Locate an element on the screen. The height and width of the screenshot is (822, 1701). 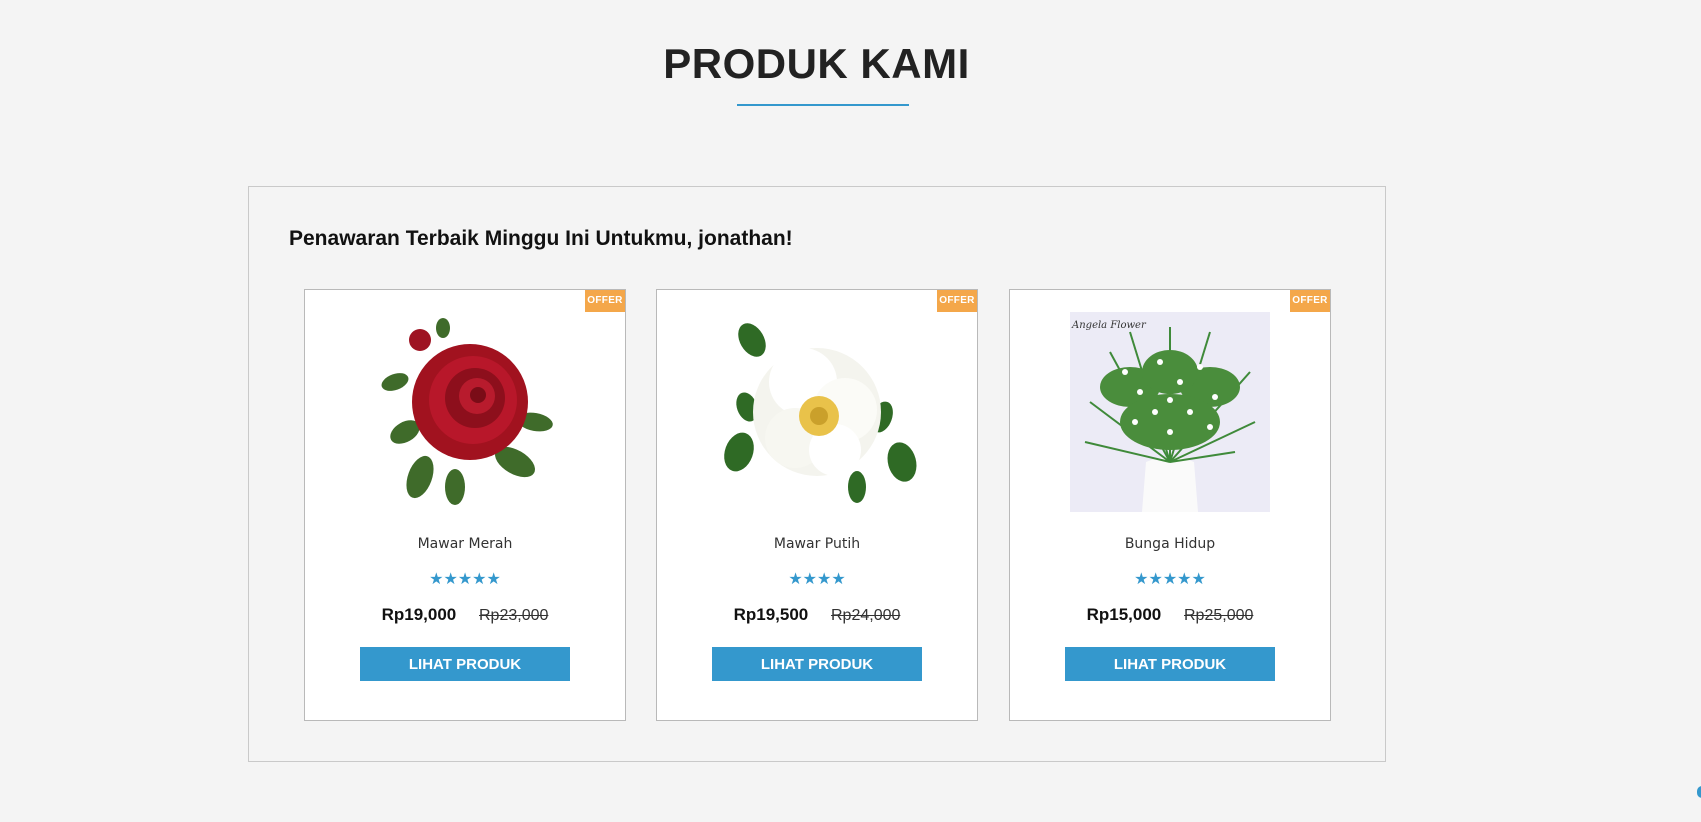
original-price: Rp24,000 is located at coordinates (866, 615).